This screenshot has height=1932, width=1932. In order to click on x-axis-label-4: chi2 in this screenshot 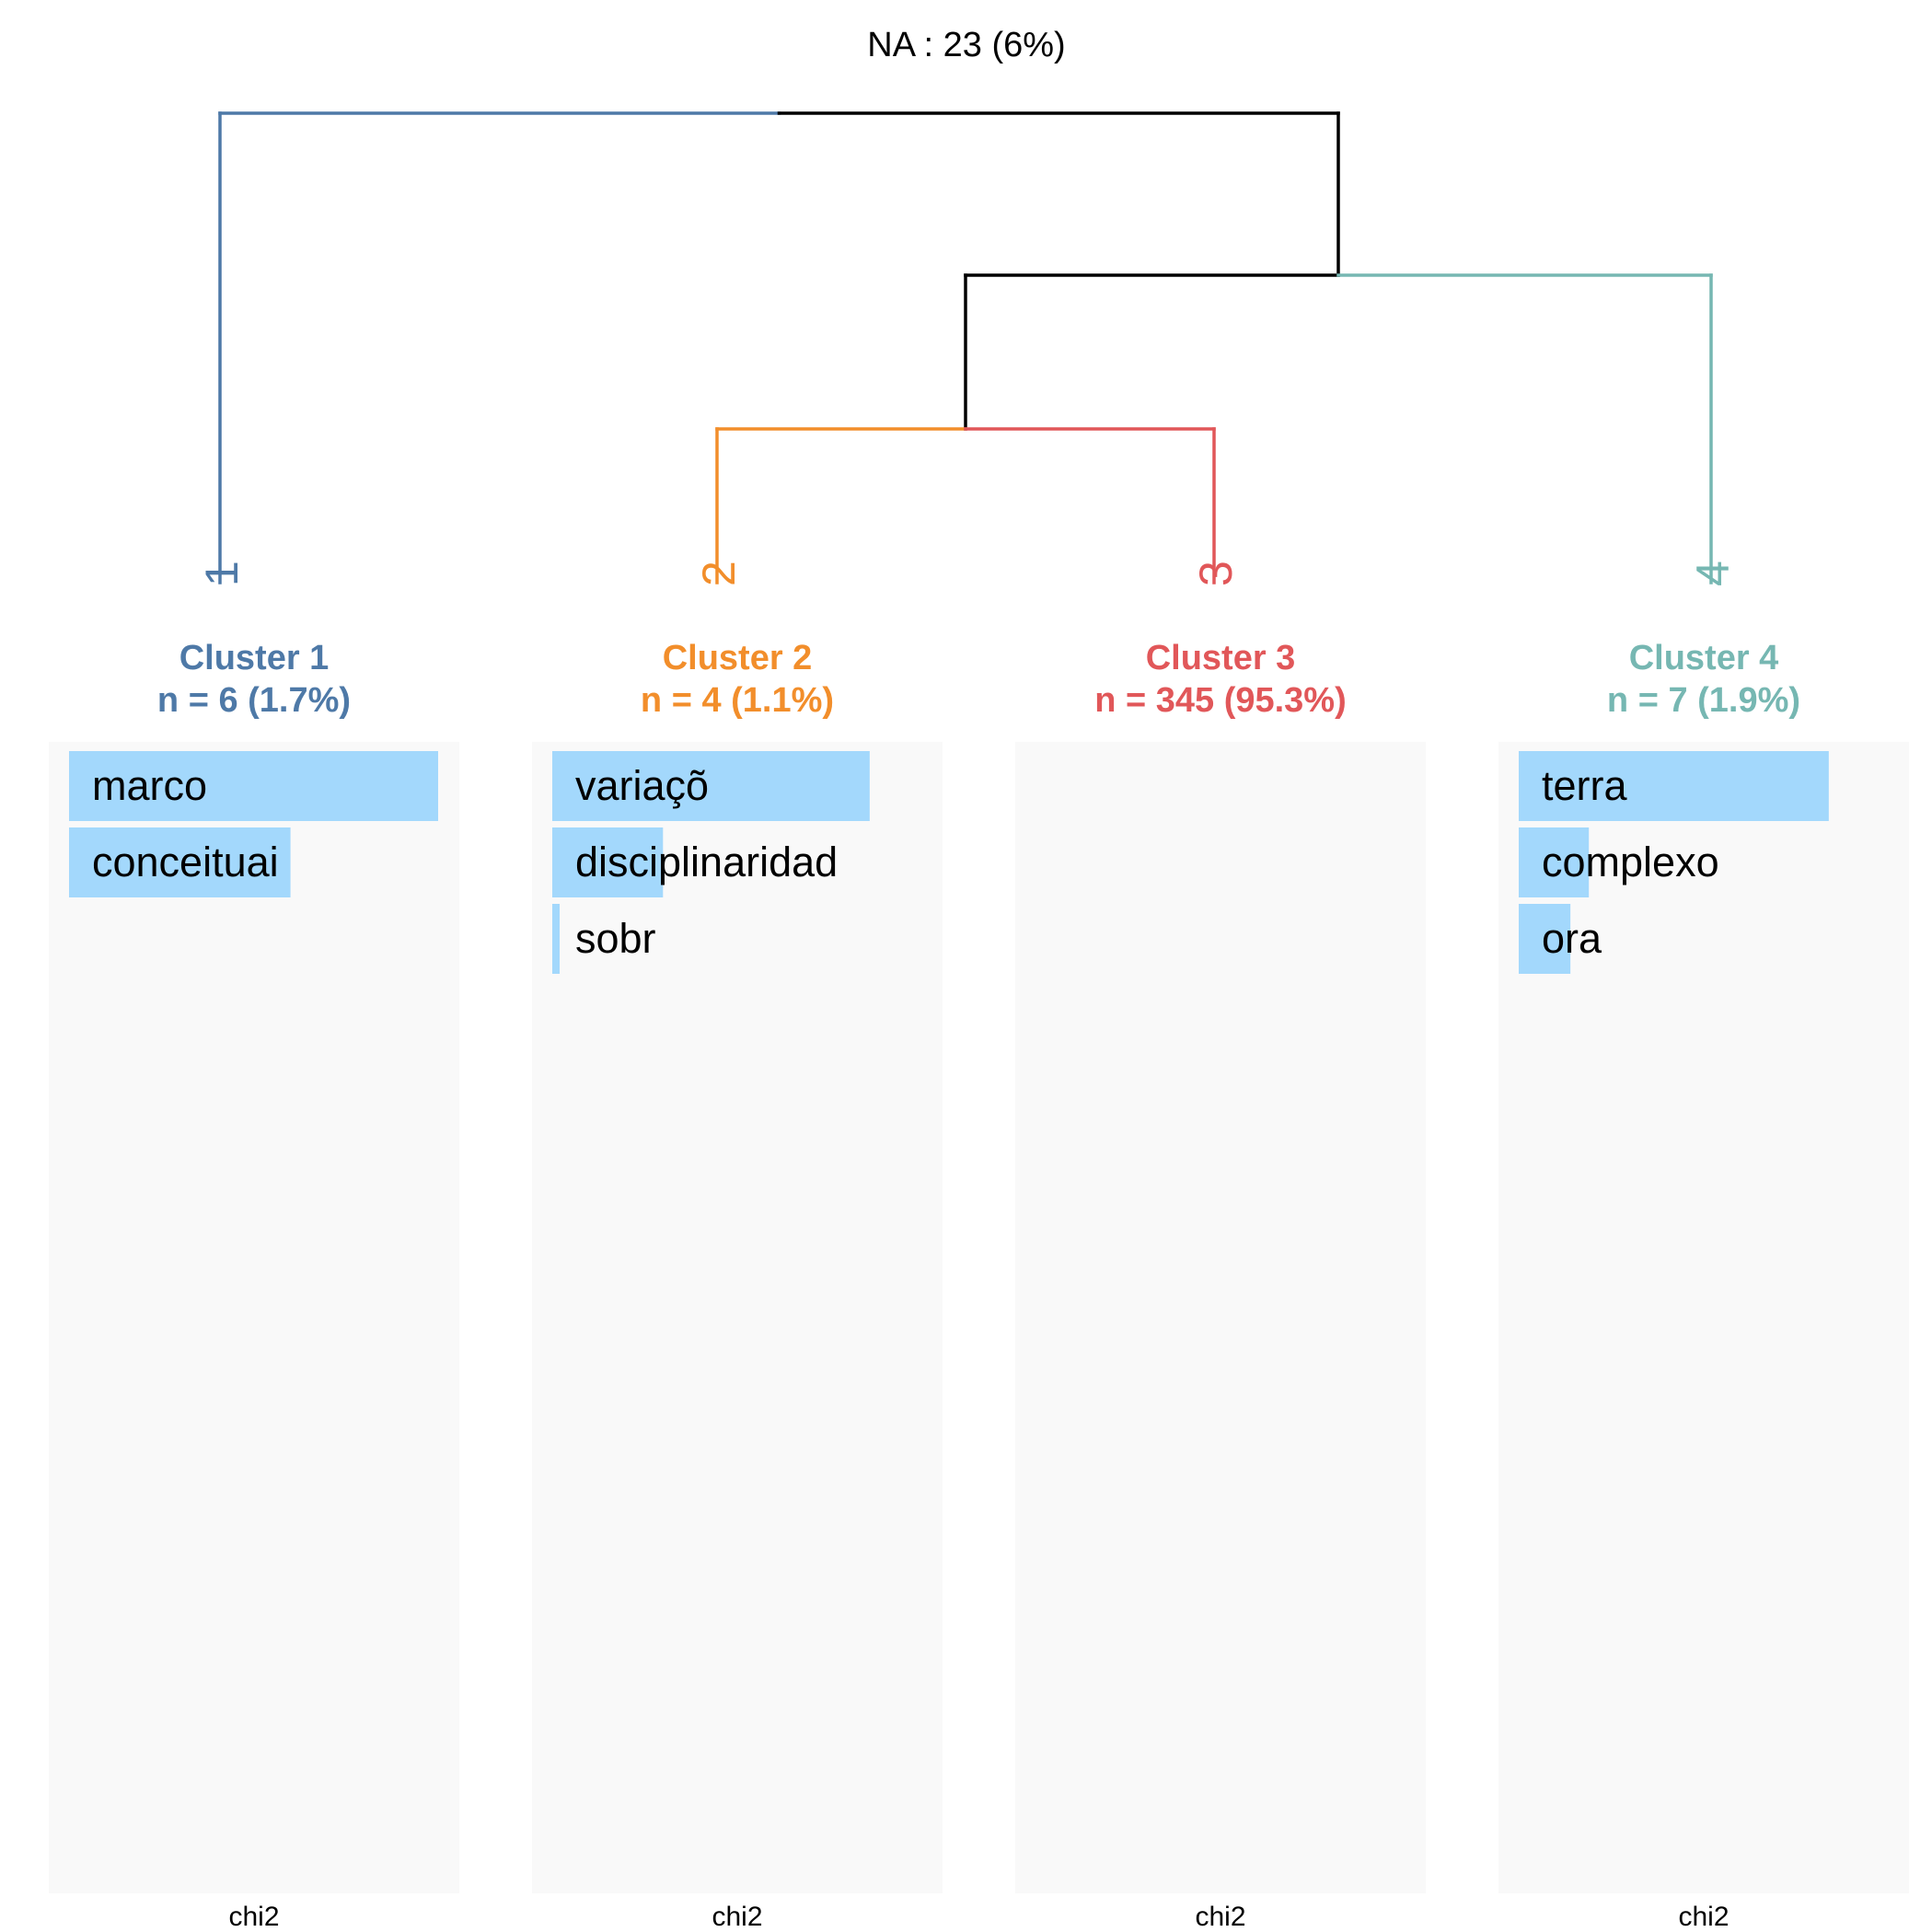, I will do `click(1704, 1917)`.